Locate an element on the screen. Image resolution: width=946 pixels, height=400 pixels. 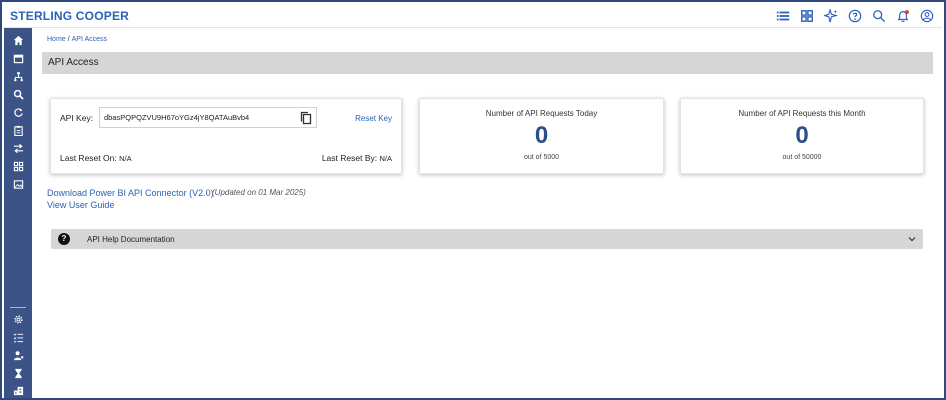
account-icon is located at coordinates (927, 16).